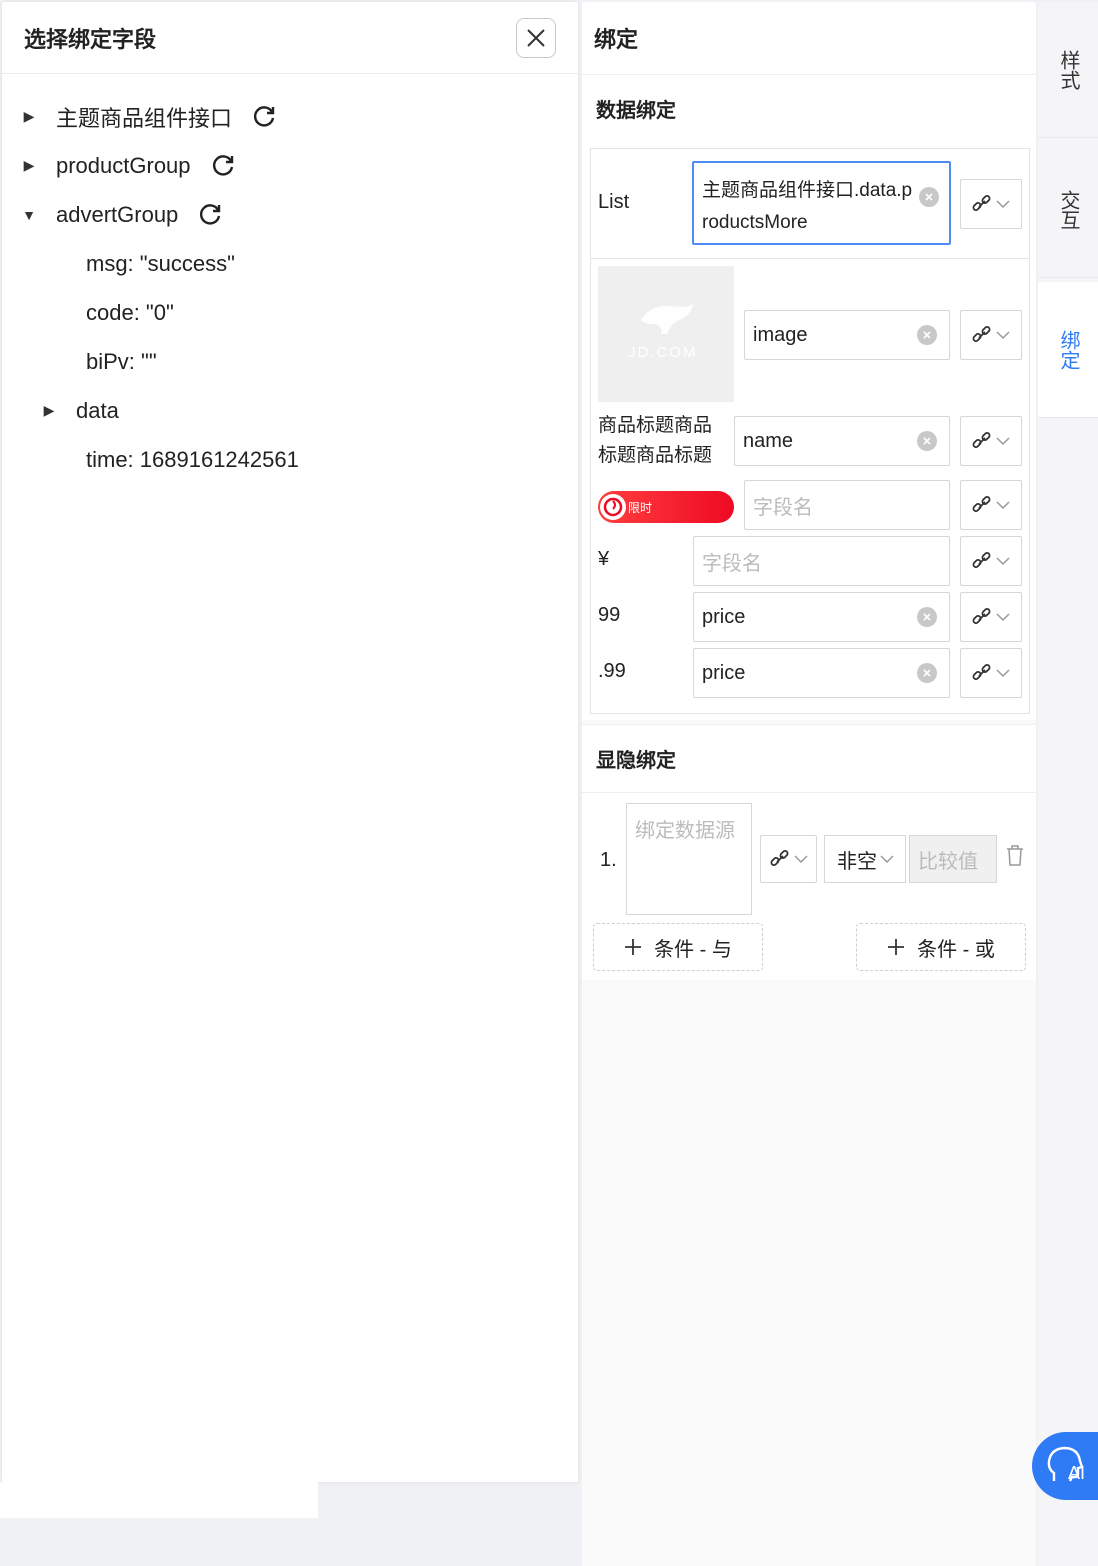  What do you see at coordinates (689, 859) in the screenshot?
I see `condition-source-field: 绑定数据源` at bounding box center [689, 859].